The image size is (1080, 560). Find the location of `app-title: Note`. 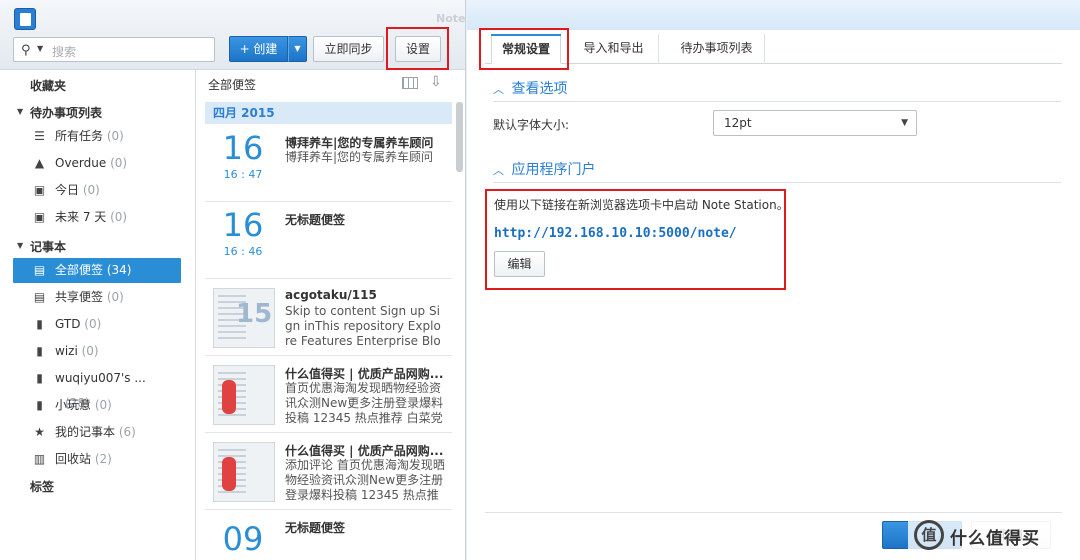

app-title: Note is located at coordinates (451, 18).